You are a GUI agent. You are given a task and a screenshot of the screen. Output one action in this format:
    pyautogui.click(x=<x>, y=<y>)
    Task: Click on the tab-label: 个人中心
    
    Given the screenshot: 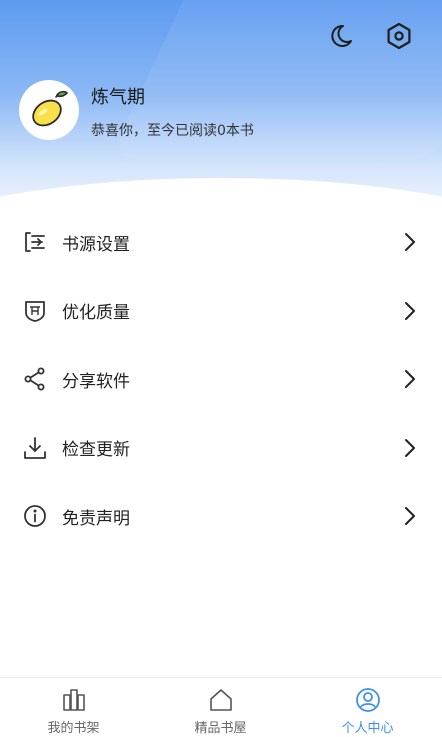 What is the action you would take?
    pyautogui.click(x=367, y=728)
    